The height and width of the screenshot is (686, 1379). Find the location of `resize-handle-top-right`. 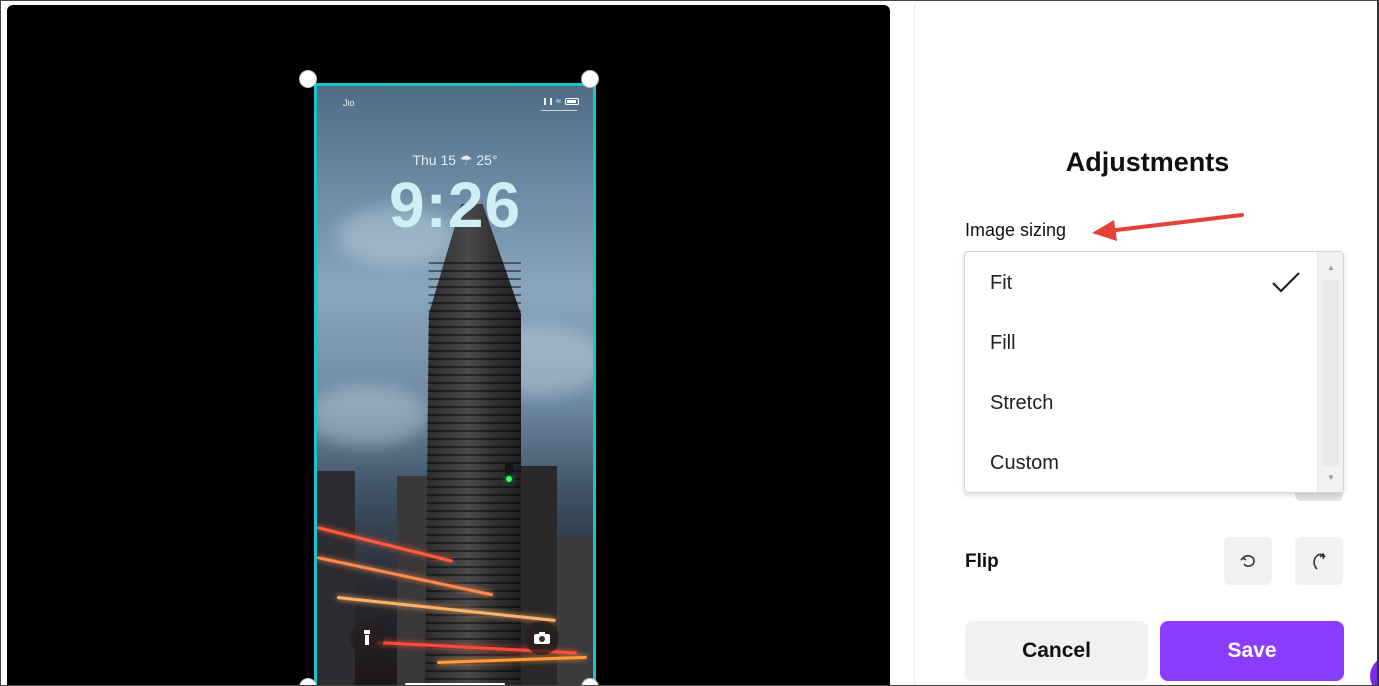

resize-handle-top-right is located at coordinates (590, 79).